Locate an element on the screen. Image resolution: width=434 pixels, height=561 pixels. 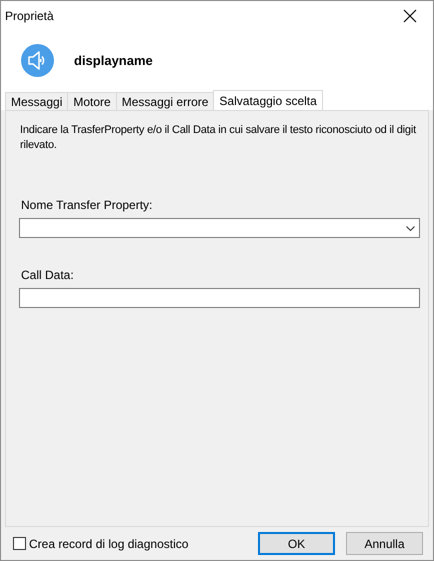
close-icon is located at coordinates (410, 15).